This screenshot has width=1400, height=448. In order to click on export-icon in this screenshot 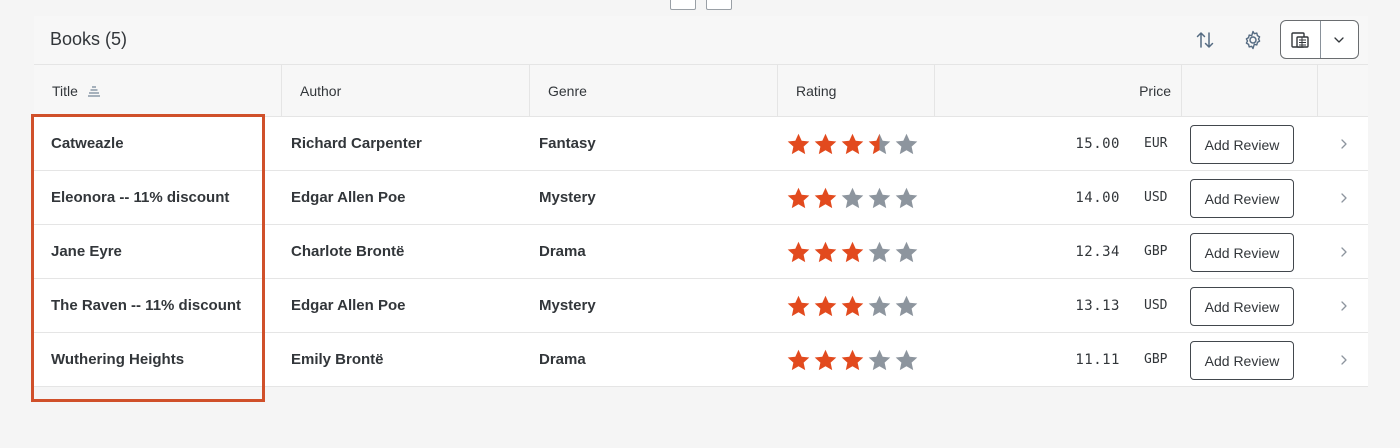, I will do `click(1300, 39)`.